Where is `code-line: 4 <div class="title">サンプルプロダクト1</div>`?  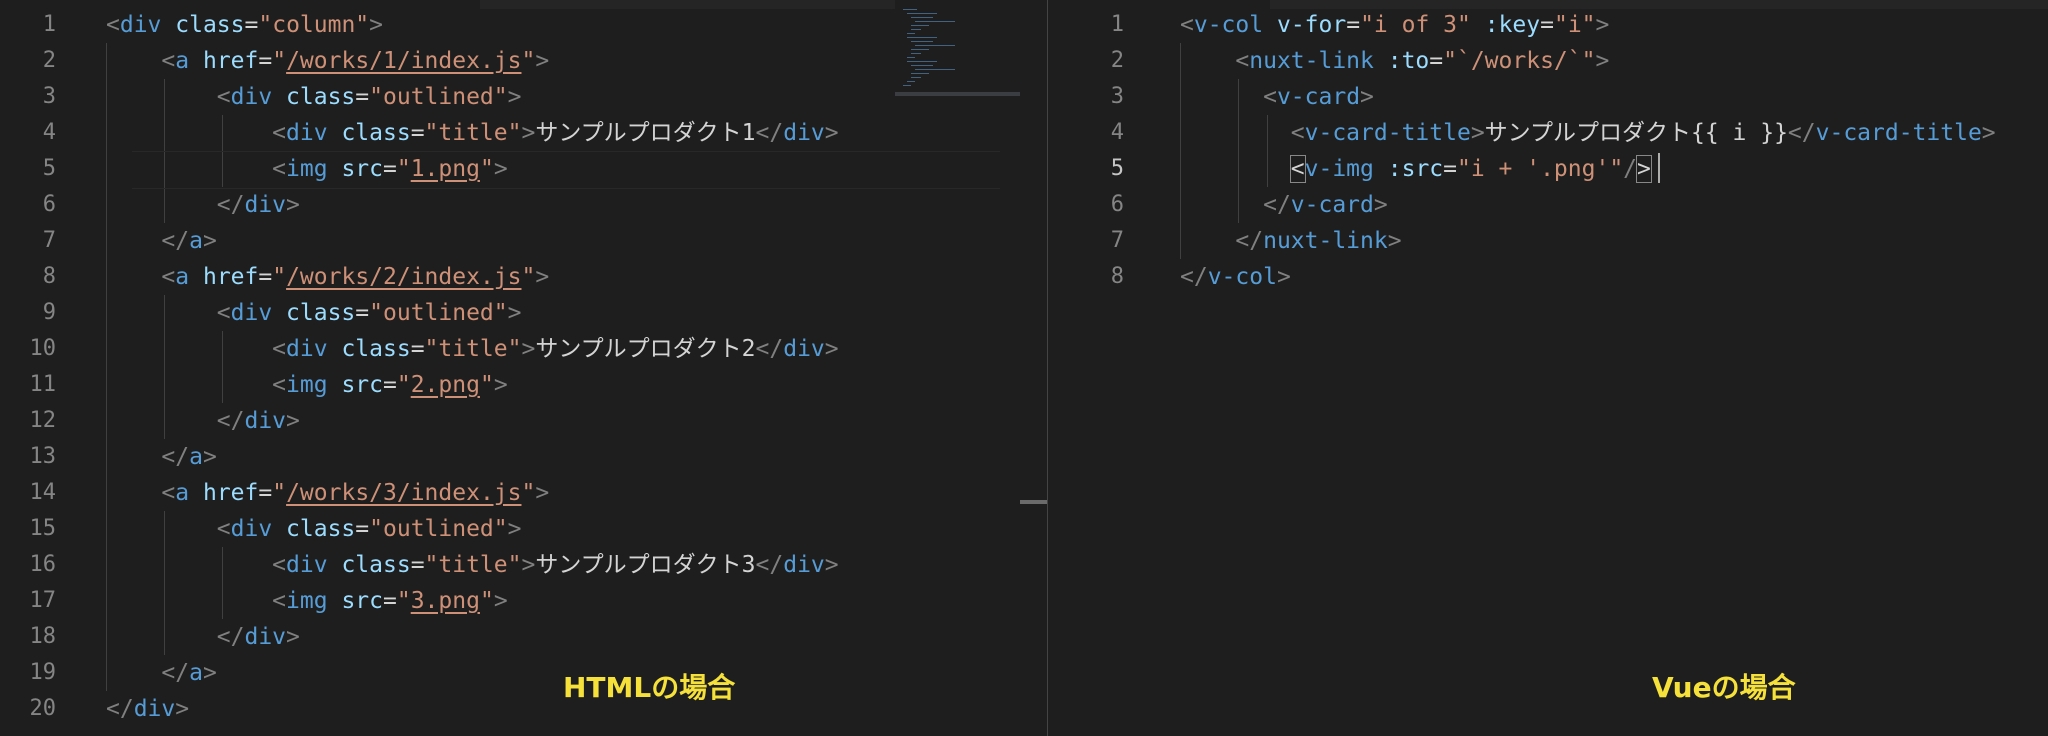
code-line: 4 <div class="title">サンプルプロダクト1</div> is located at coordinates (447, 133).